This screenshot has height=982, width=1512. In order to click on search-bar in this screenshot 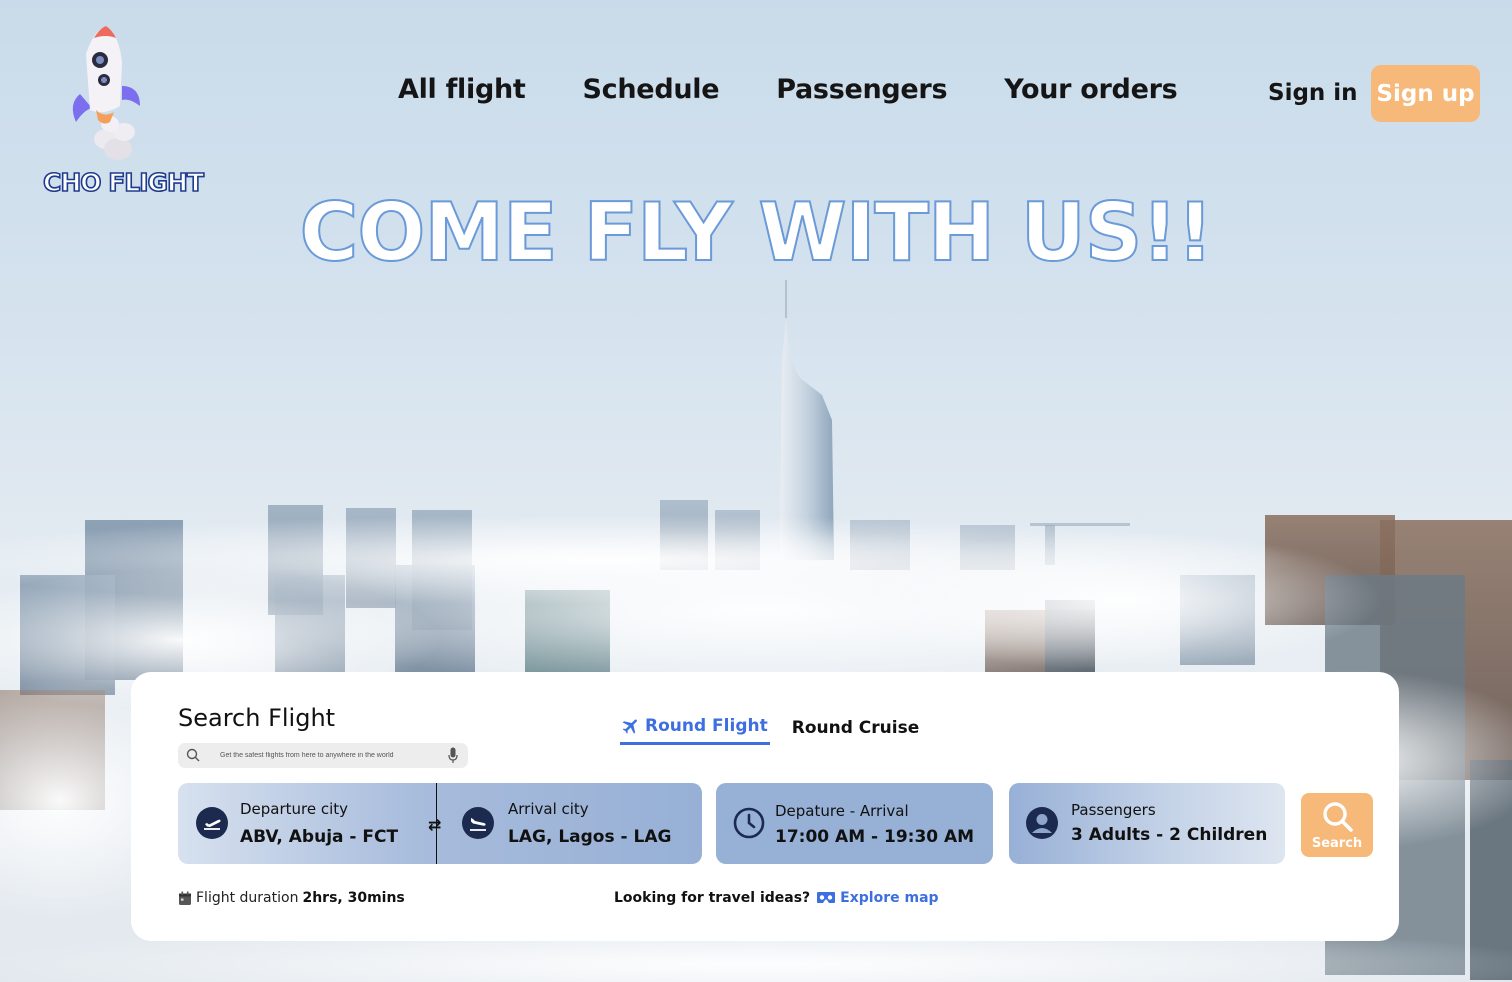, I will do `click(323, 755)`.